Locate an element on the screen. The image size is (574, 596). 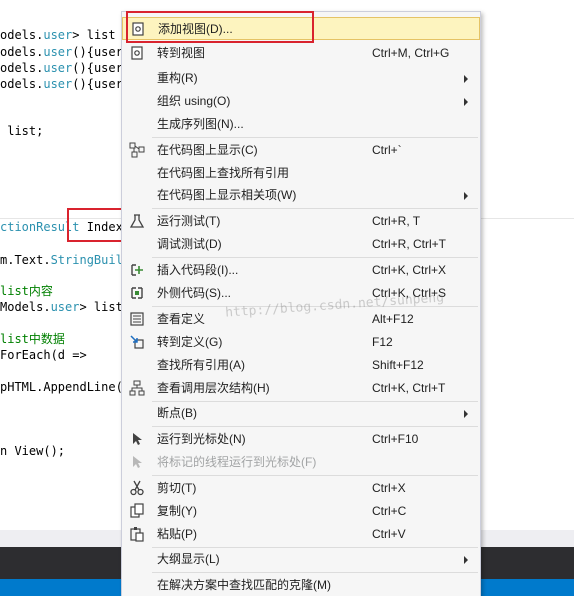
menu-item-find-matching-clones: 在解决方案中查找匹配的克隆(M) is located at coordinates (301, 585).